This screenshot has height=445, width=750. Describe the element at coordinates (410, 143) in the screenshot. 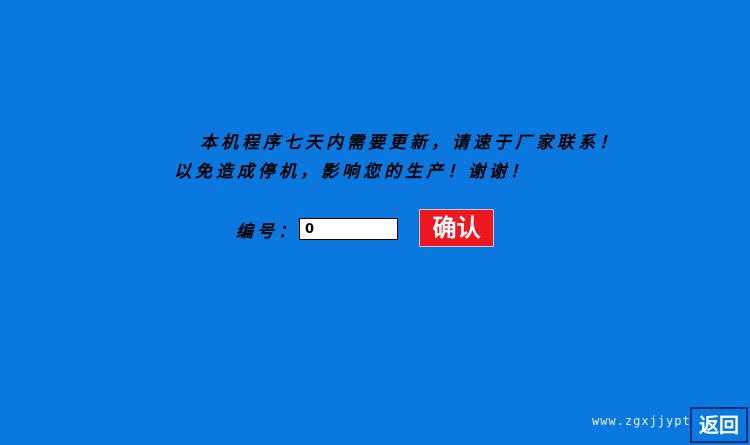

I see `notice-line-1: 本机程序七天内需要更新，请速于厂家联系！` at that location.